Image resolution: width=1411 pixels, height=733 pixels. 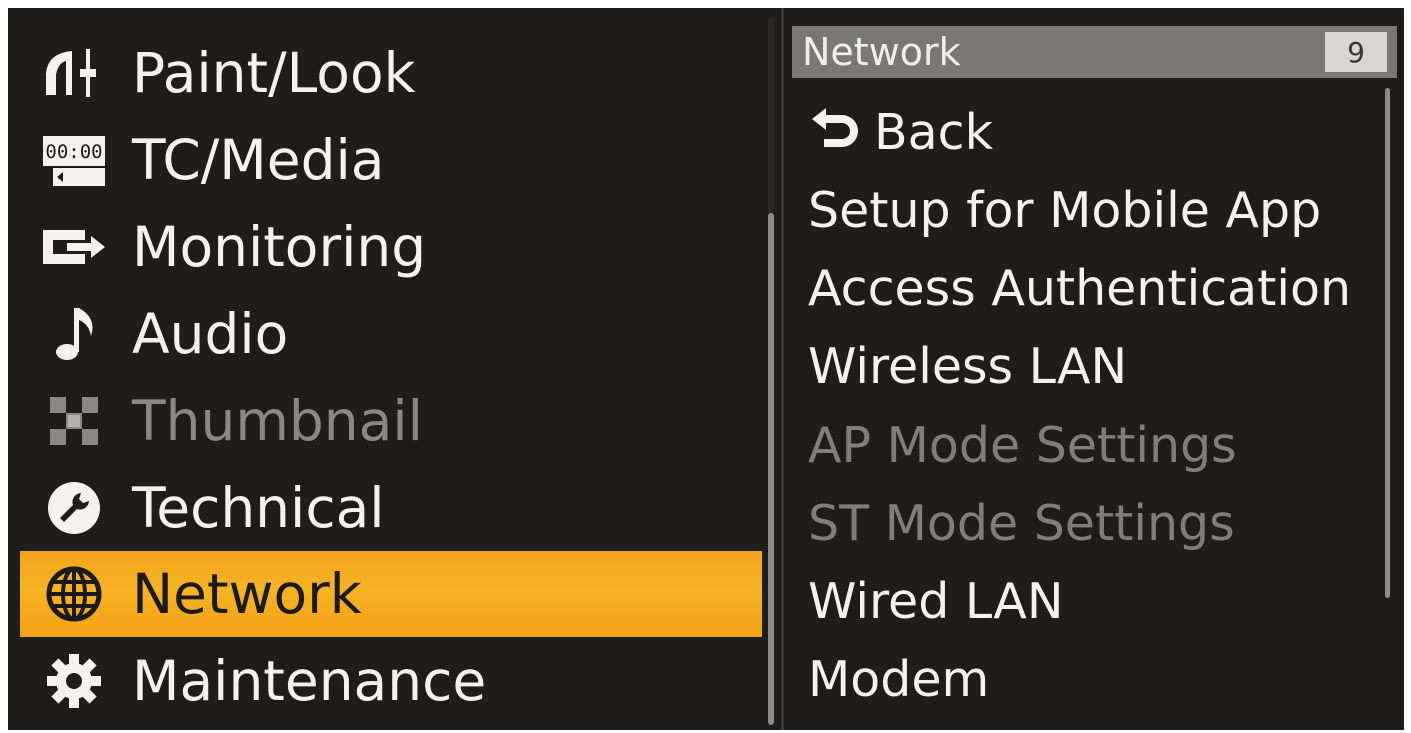 What do you see at coordinates (391, 160) in the screenshot?
I see `menu-item-tc-media: 00:00 TC/Media` at bounding box center [391, 160].